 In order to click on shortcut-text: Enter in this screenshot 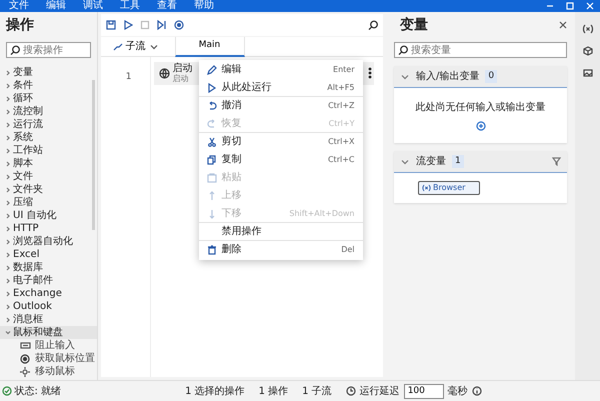, I will do `click(343, 70)`.